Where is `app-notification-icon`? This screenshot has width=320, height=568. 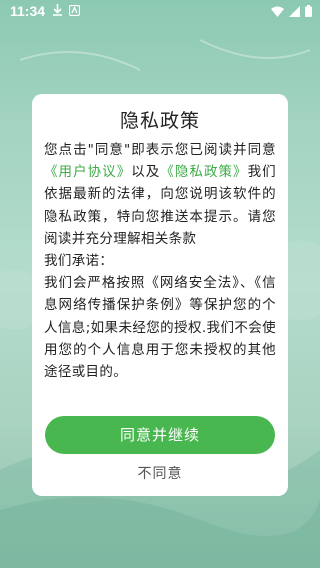
app-notification-icon is located at coordinates (74, 12).